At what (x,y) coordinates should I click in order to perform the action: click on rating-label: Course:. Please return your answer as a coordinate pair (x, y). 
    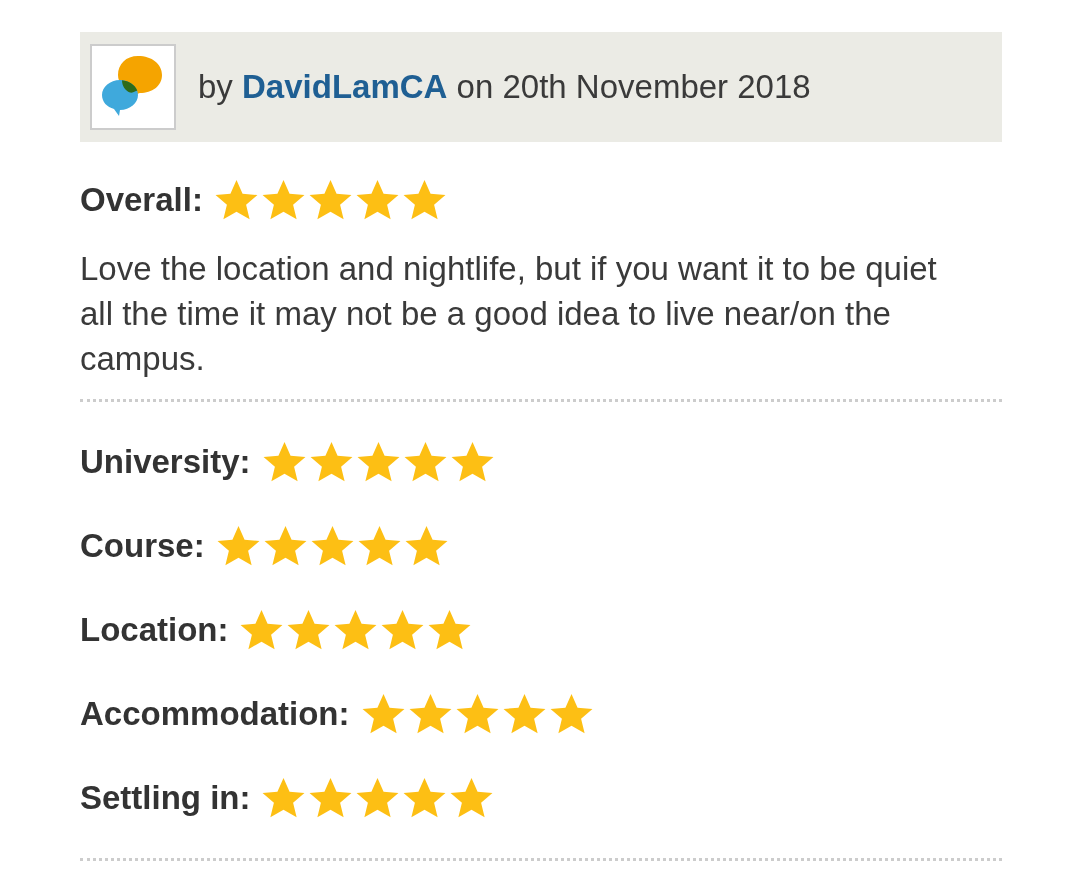
    Looking at the image, I should click on (142, 546).